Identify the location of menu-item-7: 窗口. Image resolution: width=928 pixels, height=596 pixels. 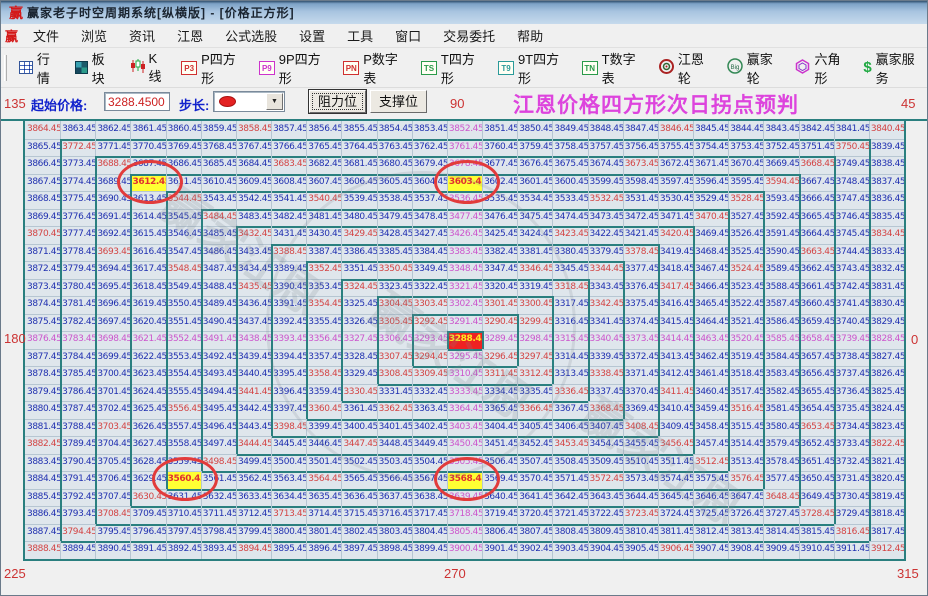
(408, 35).